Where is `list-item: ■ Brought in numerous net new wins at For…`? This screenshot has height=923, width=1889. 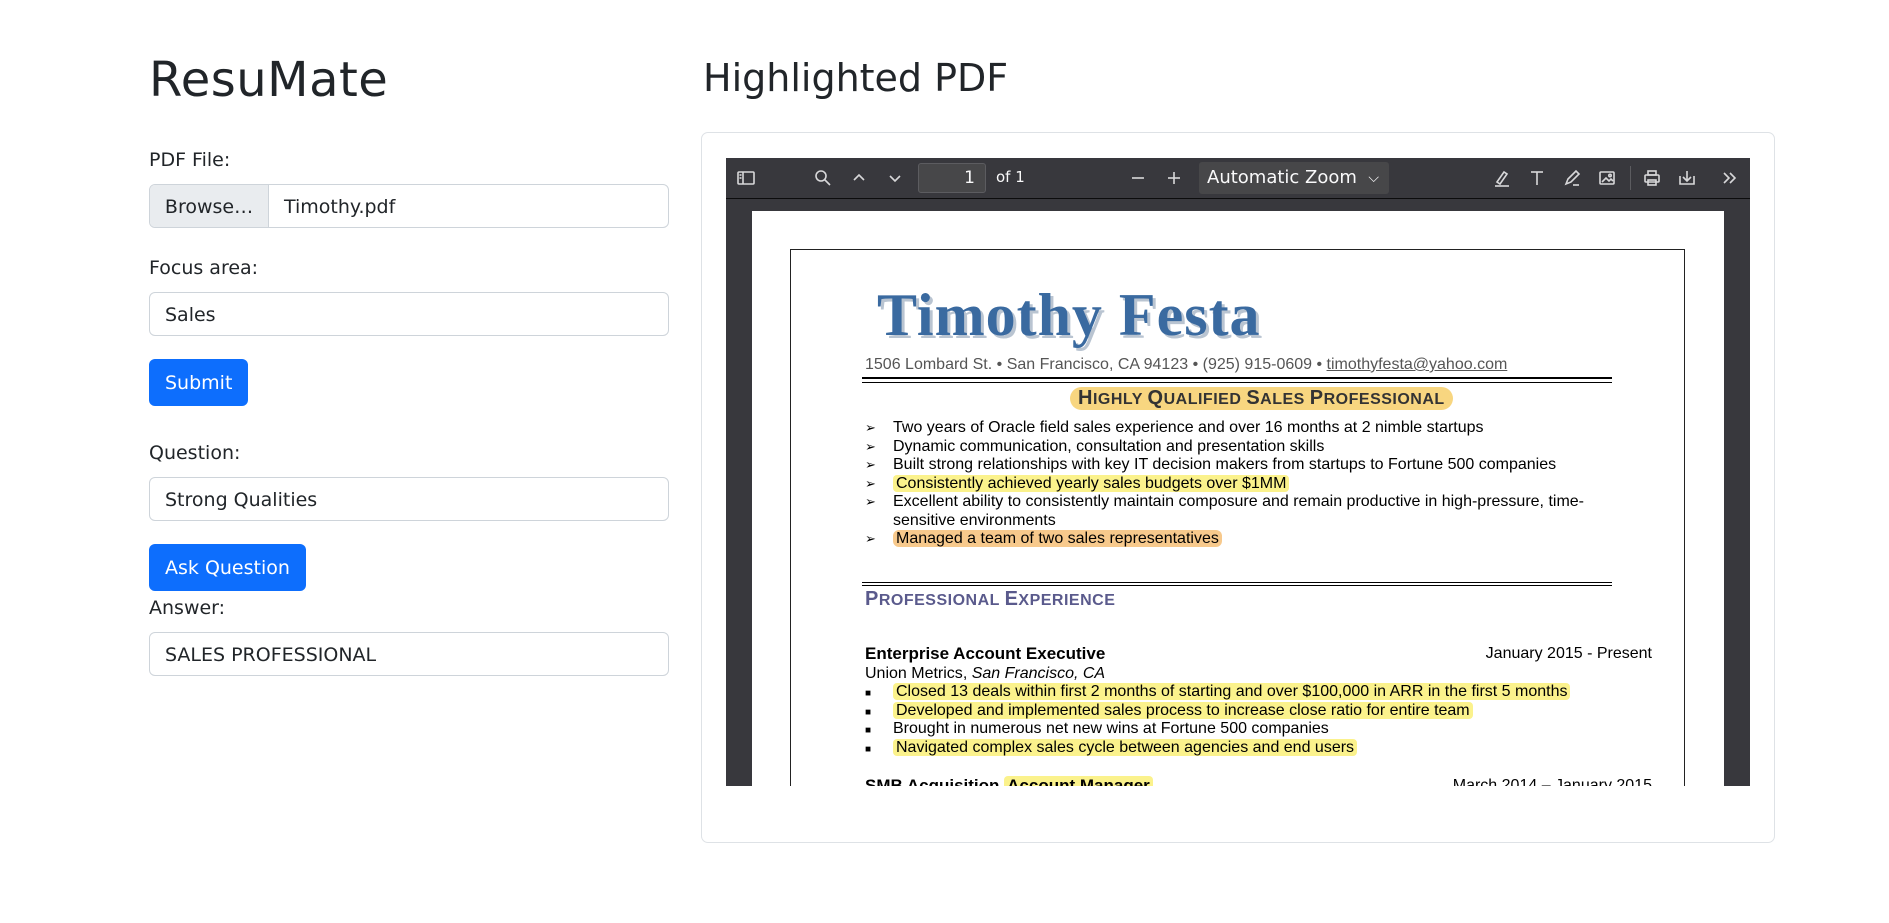
list-item: ■ Brought in numerous net new wins at For… is located at coordinates (1240, 729).